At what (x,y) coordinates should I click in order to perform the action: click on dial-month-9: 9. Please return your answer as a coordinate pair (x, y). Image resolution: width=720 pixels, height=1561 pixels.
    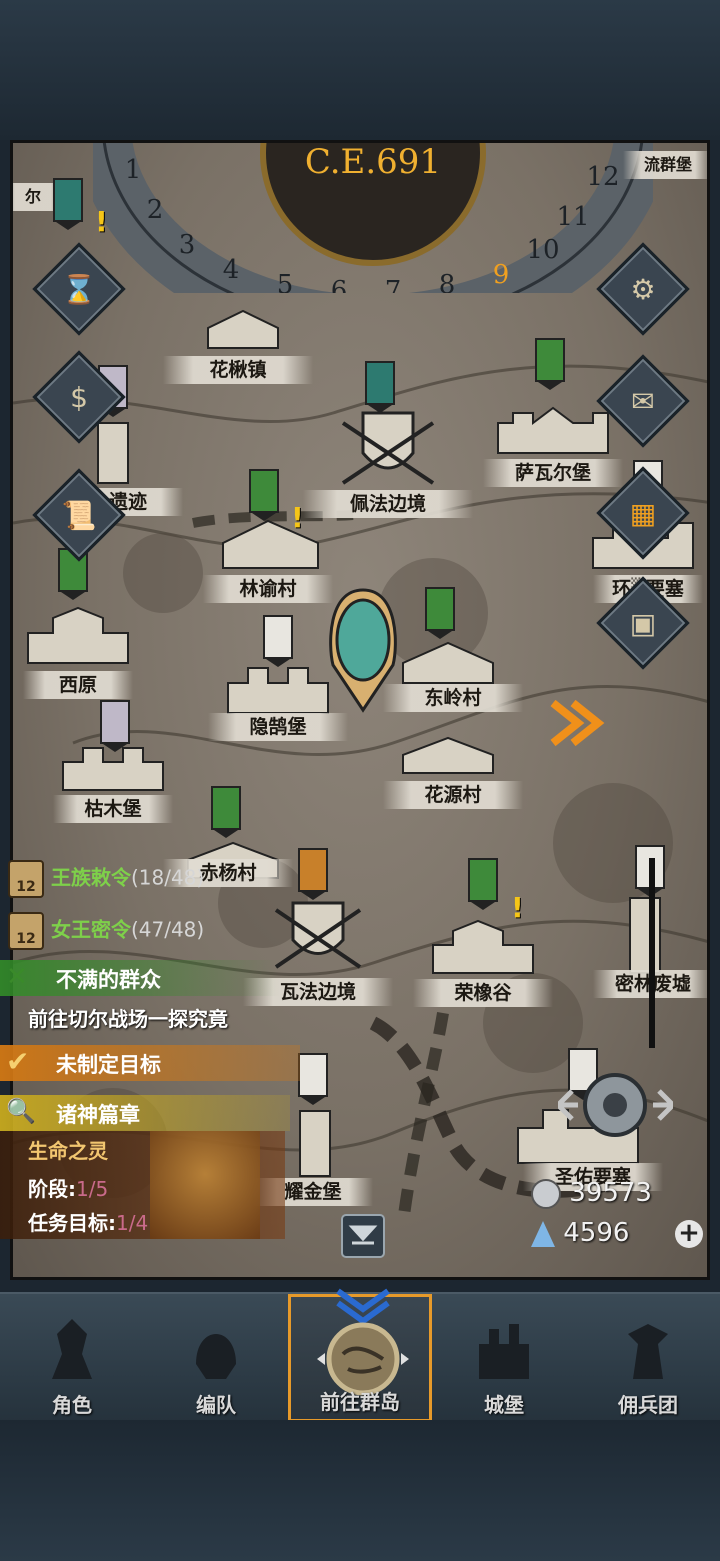
    Looking at the image, I should click on (501, 275).